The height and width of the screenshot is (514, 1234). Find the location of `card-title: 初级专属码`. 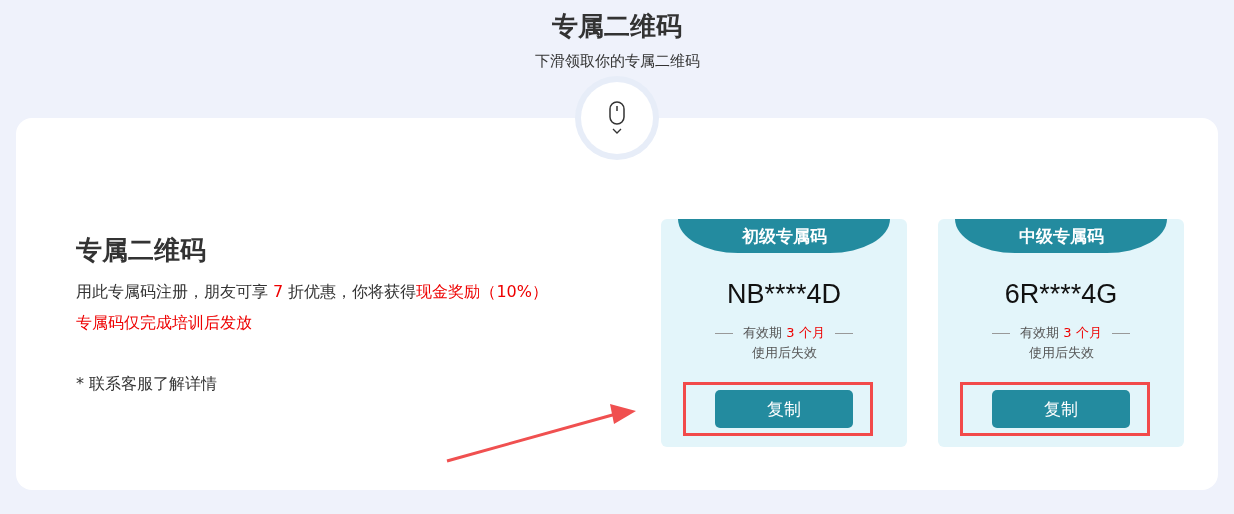

card-title: 初级专属码 is located at coordinates (784, 236).